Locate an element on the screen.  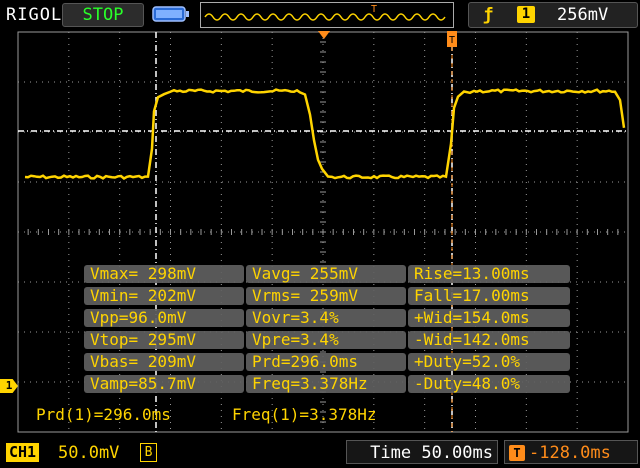
channel-1-label: CH1 is located at coordinates (23, 452).